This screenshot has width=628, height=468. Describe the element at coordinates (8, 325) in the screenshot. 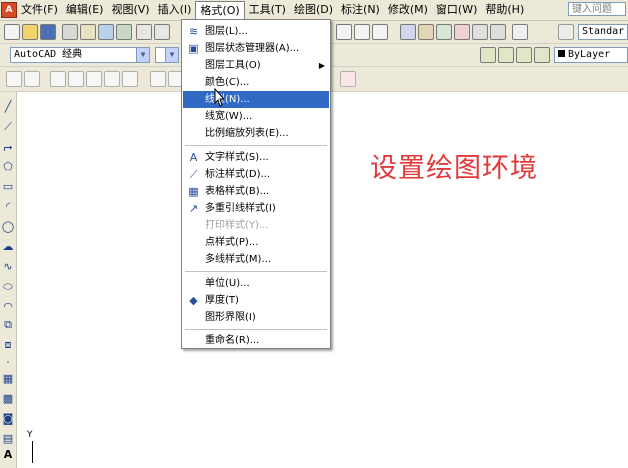

I see `insert-block-icon: ⧉` at that location.